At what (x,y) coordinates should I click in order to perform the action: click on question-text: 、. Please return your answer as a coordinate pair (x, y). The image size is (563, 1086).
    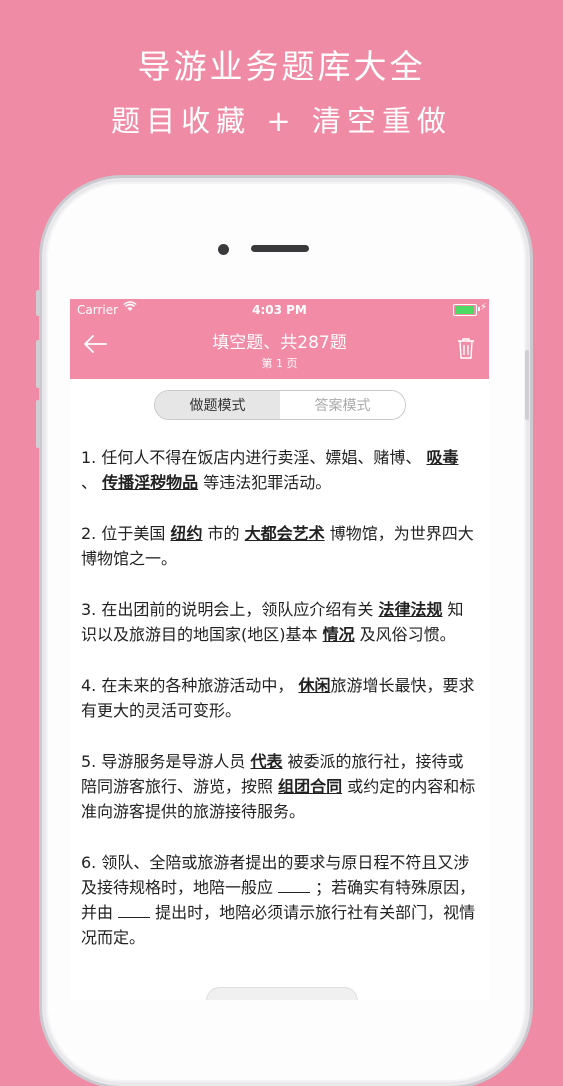
    Looking at the image, I should click on (92, 482).